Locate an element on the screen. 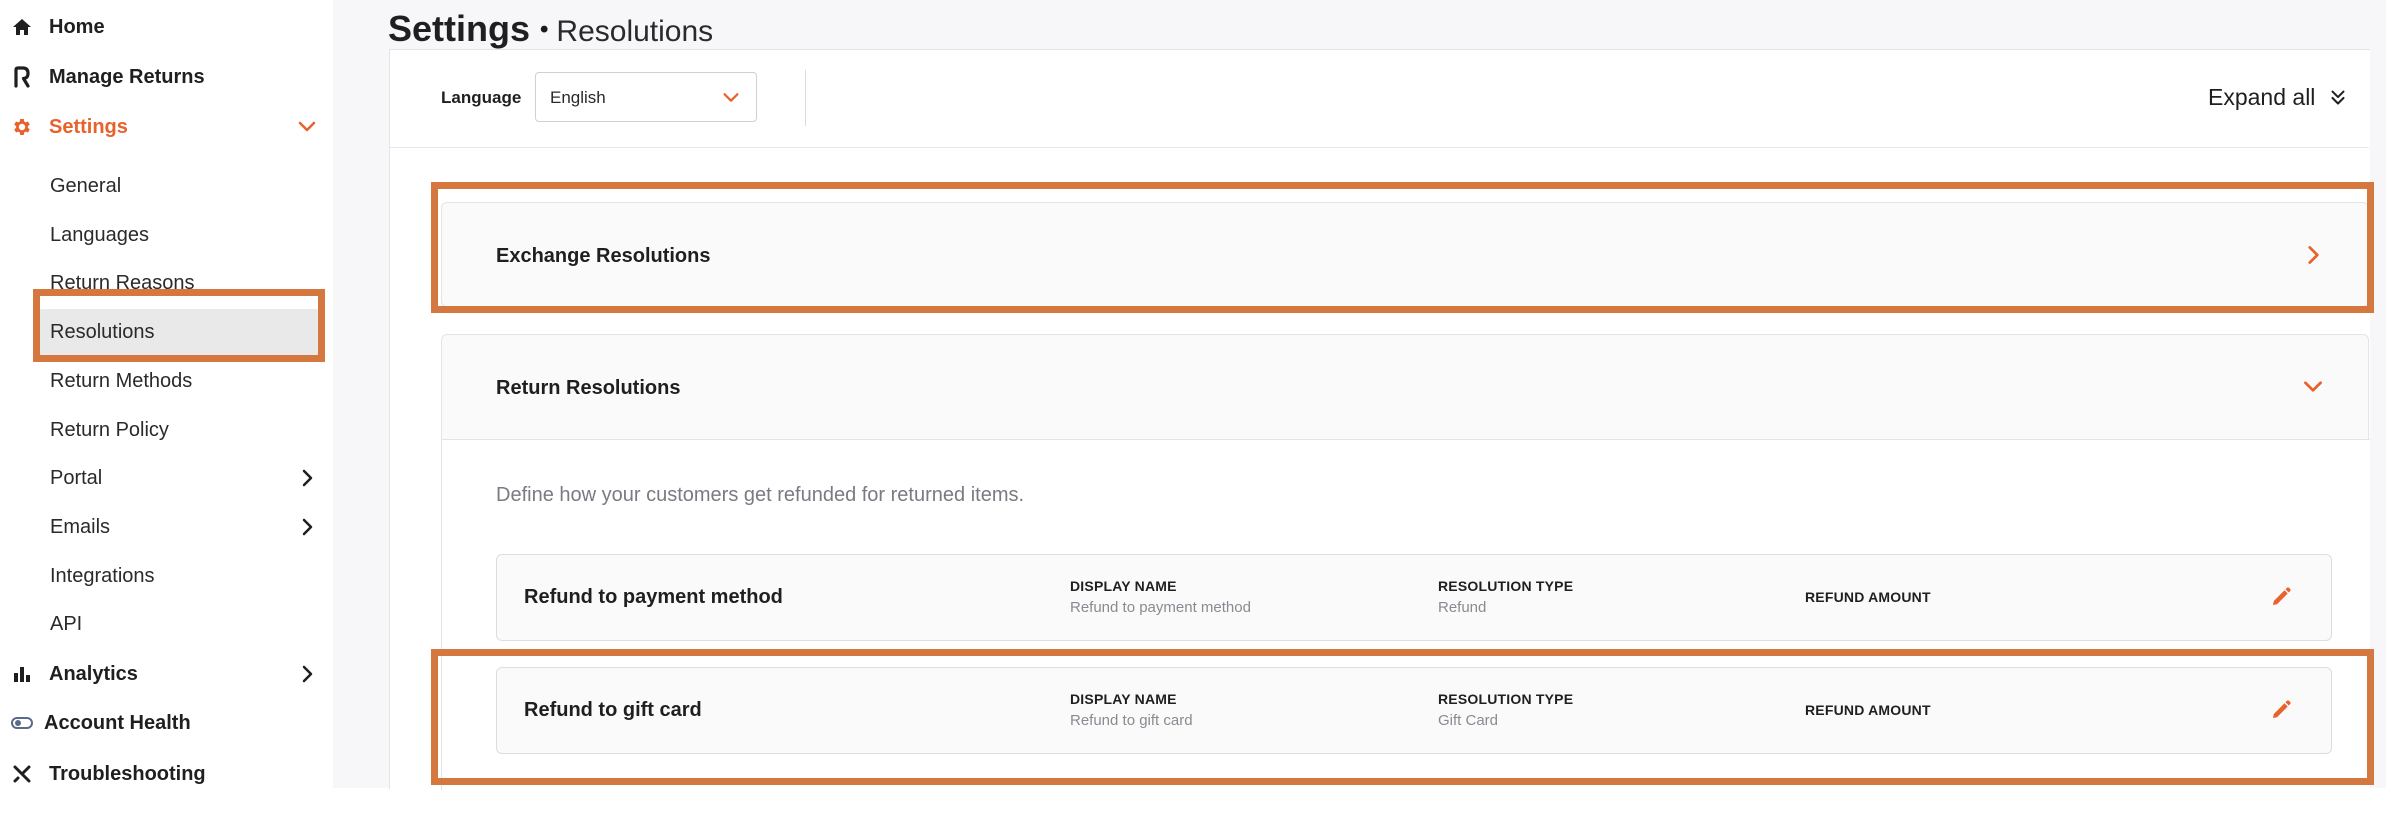 This screenshot has width=2386, height=840. nav-account-health: Account Health is located at coordinates (166, 723).